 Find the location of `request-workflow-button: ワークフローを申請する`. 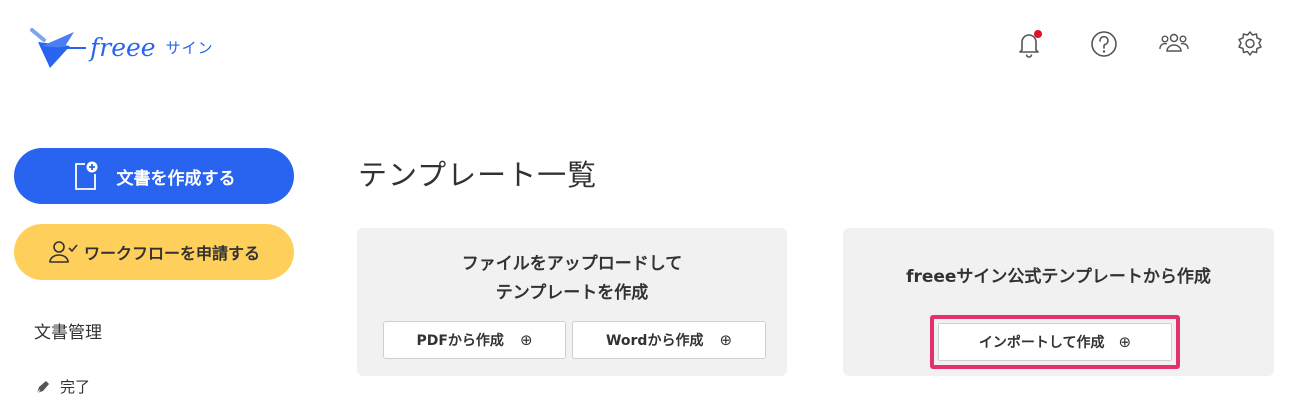

request-workflow-button: ワークフローを申請する is located at coordinates (154, 252).